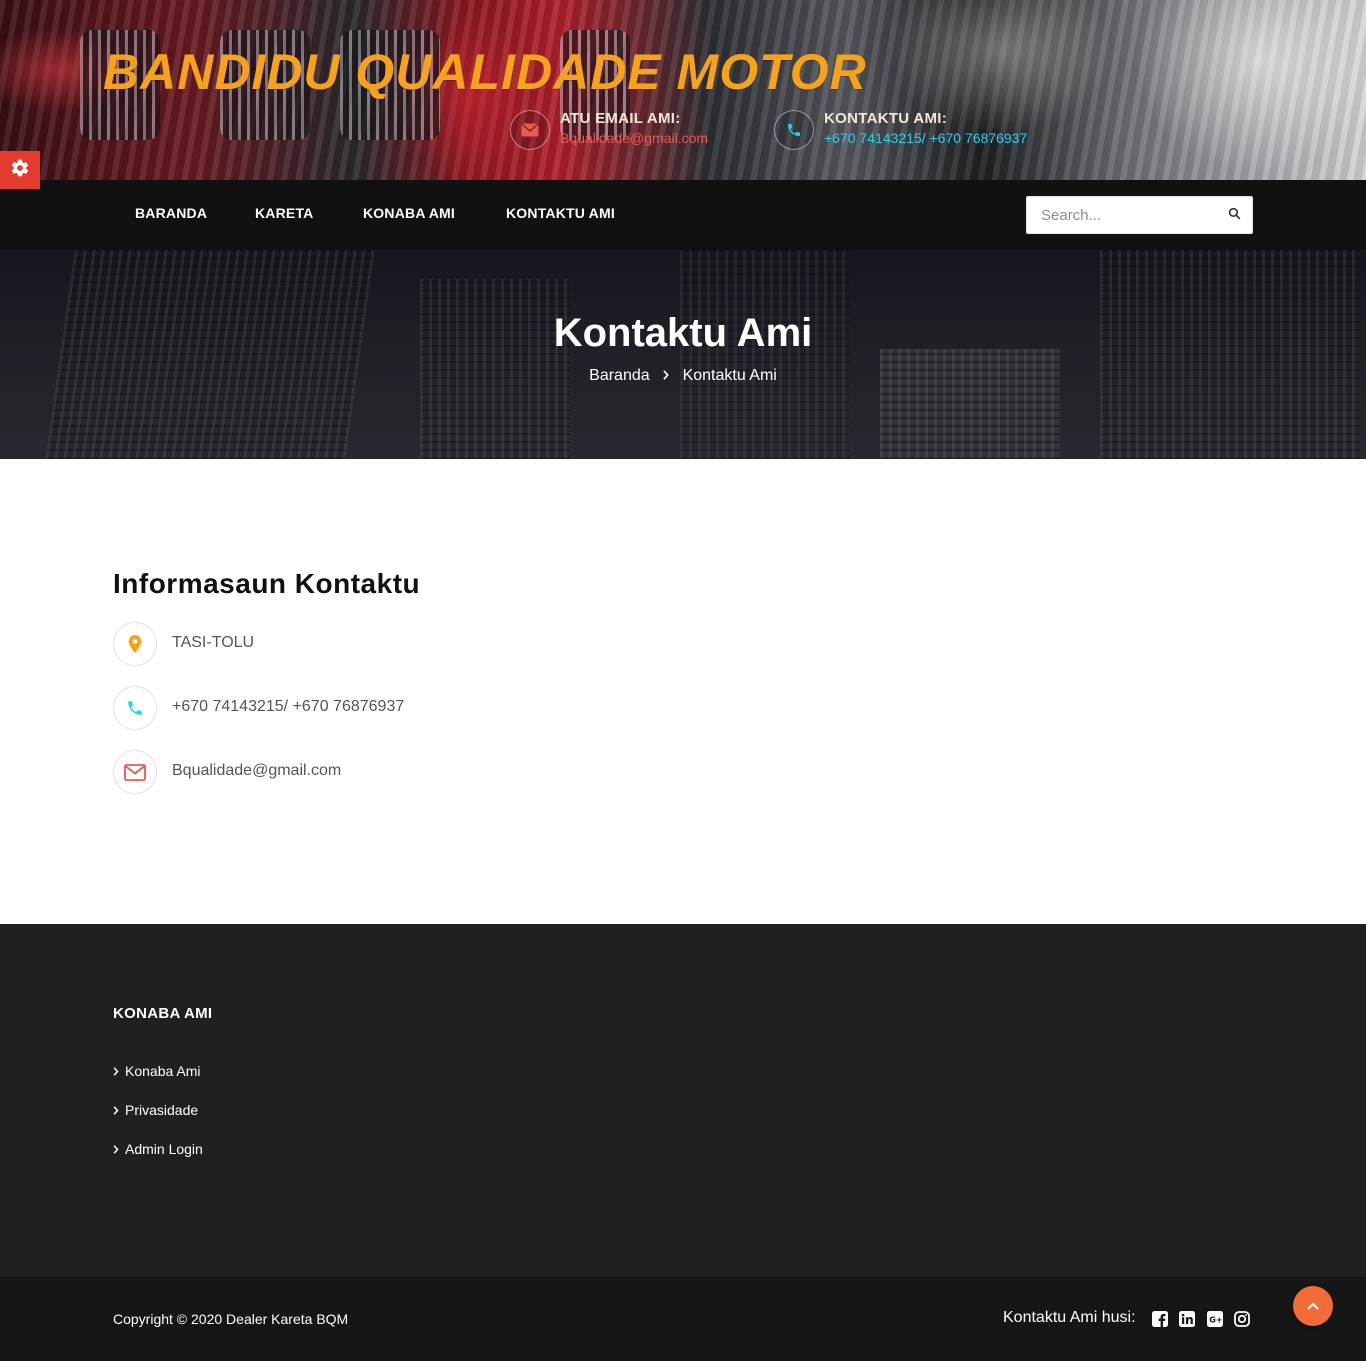 The width and height of the screenshot is (1366, 1361). What do you see at coordinates (1186, 1318) in the screenshot?
I see `linkedin-icon` at bounding box center [1186, 1318].